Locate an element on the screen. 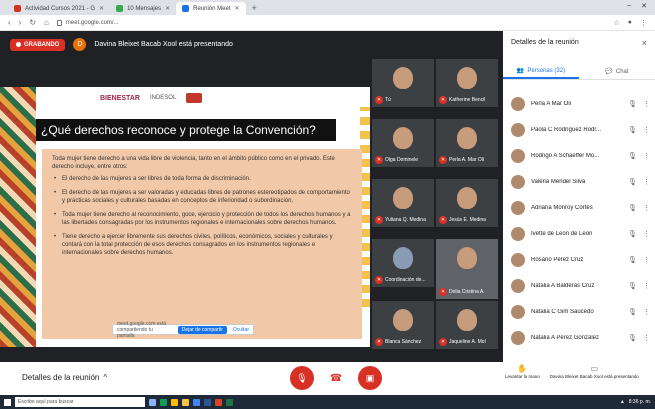 The height and width of the screenshot is (409, 655). tab-label: Actividad Cursos 2021 - G is located at coordinates (60, 8).